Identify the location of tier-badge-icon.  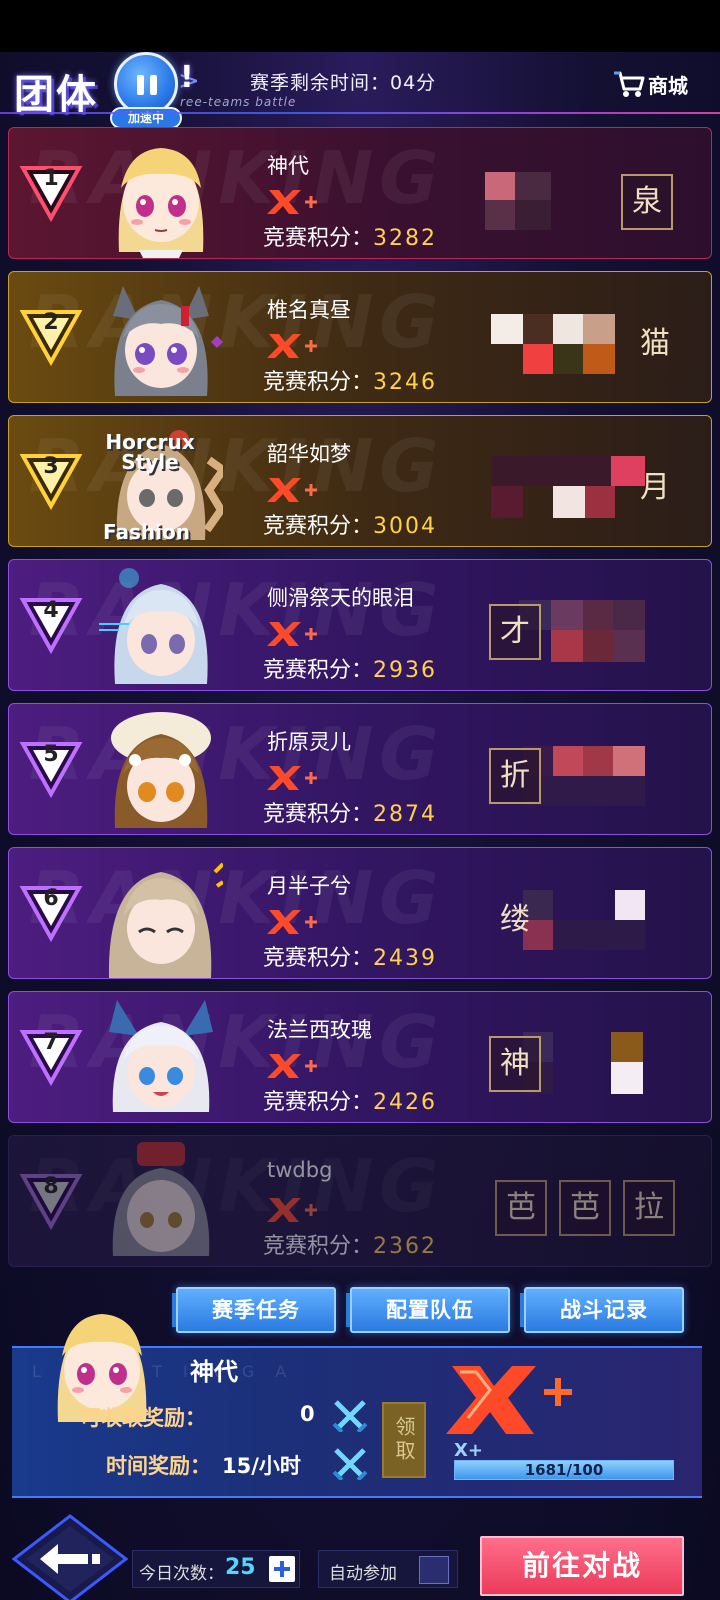
(509, 1400).